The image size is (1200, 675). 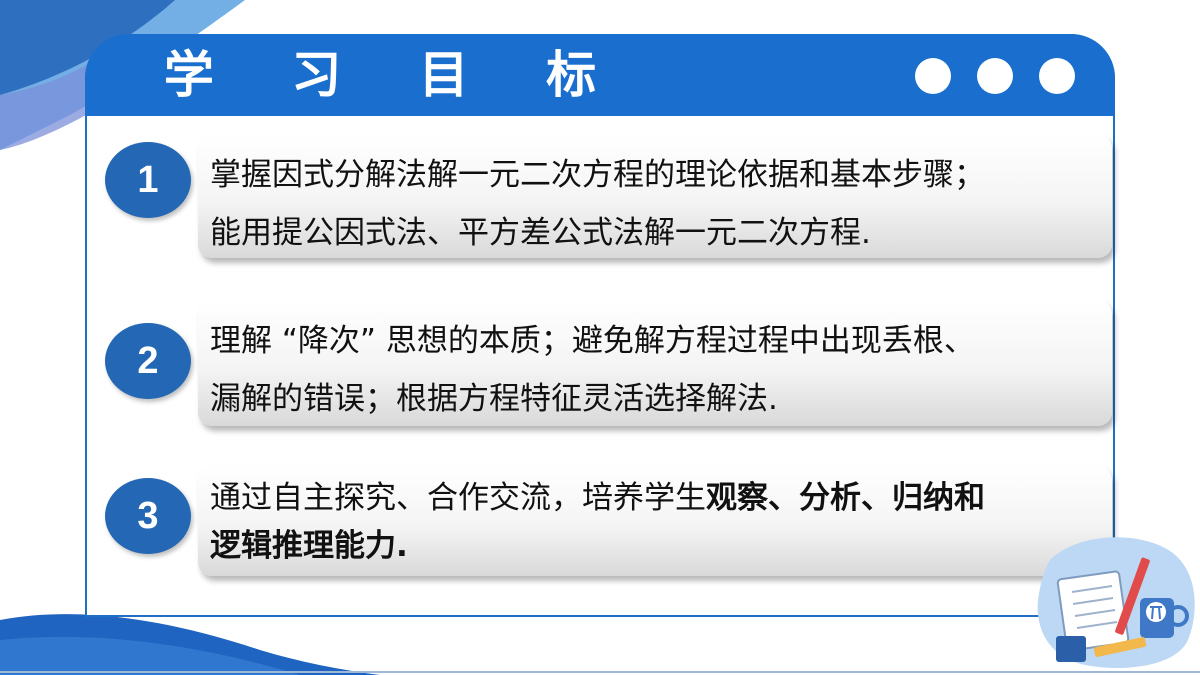 I want to click on pi-badge, so click(x=1156, y=612).